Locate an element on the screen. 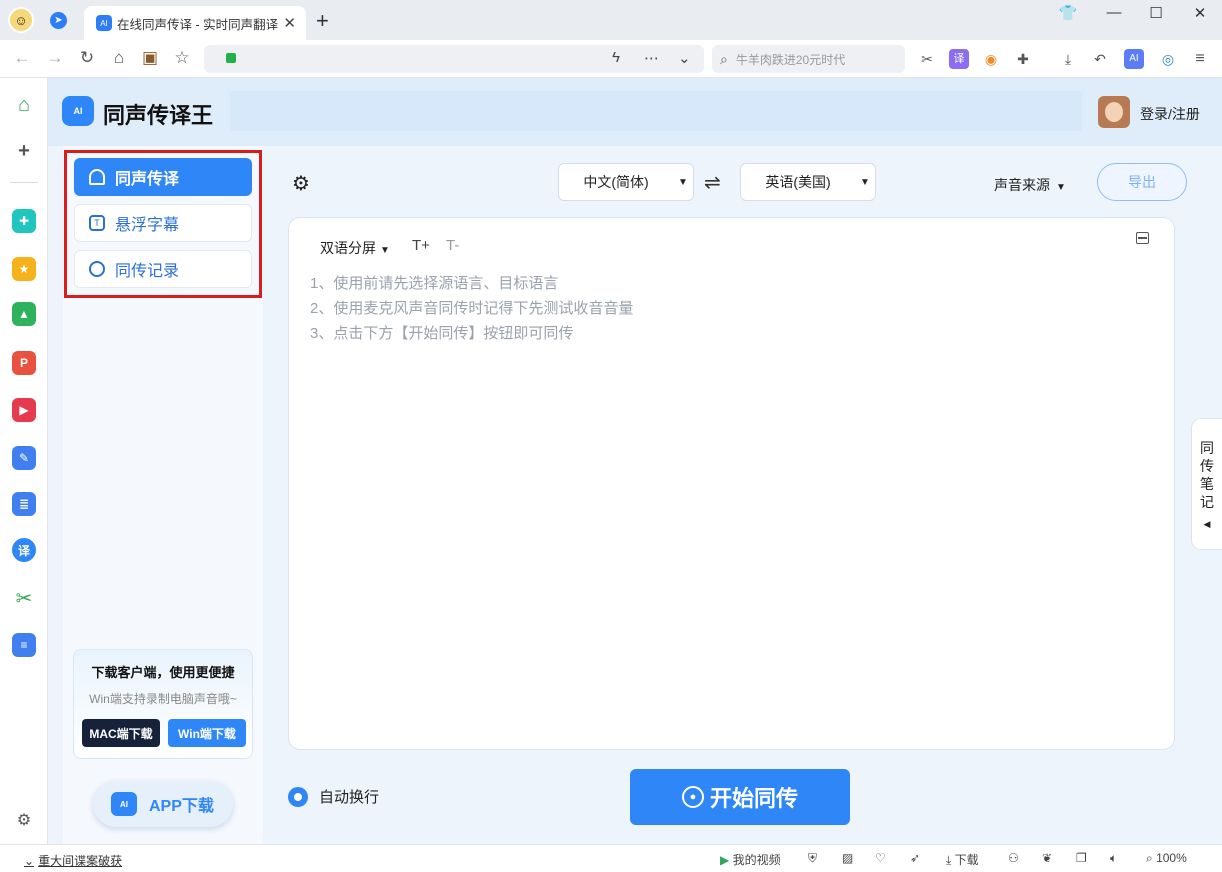  target-language-select: 英语(美国) ▼ is located at coordinates (808, 182).